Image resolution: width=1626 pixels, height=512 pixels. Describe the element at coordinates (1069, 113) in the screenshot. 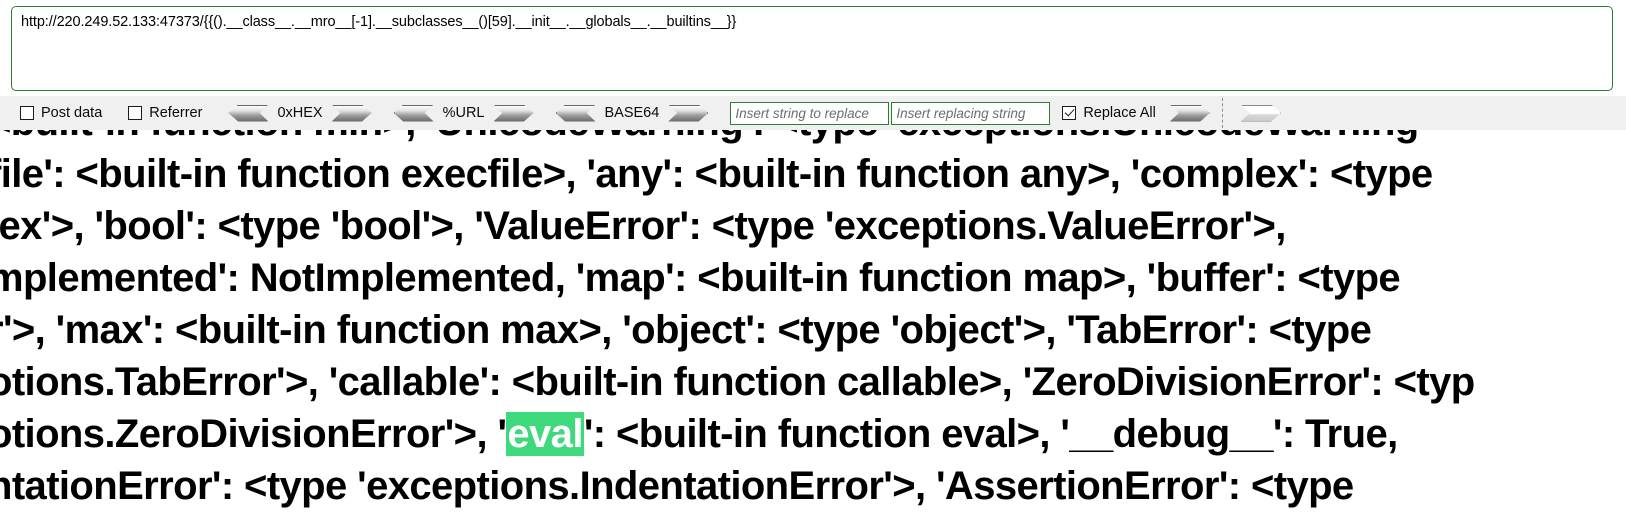

I see `checkbox-checked-icon` at that location.